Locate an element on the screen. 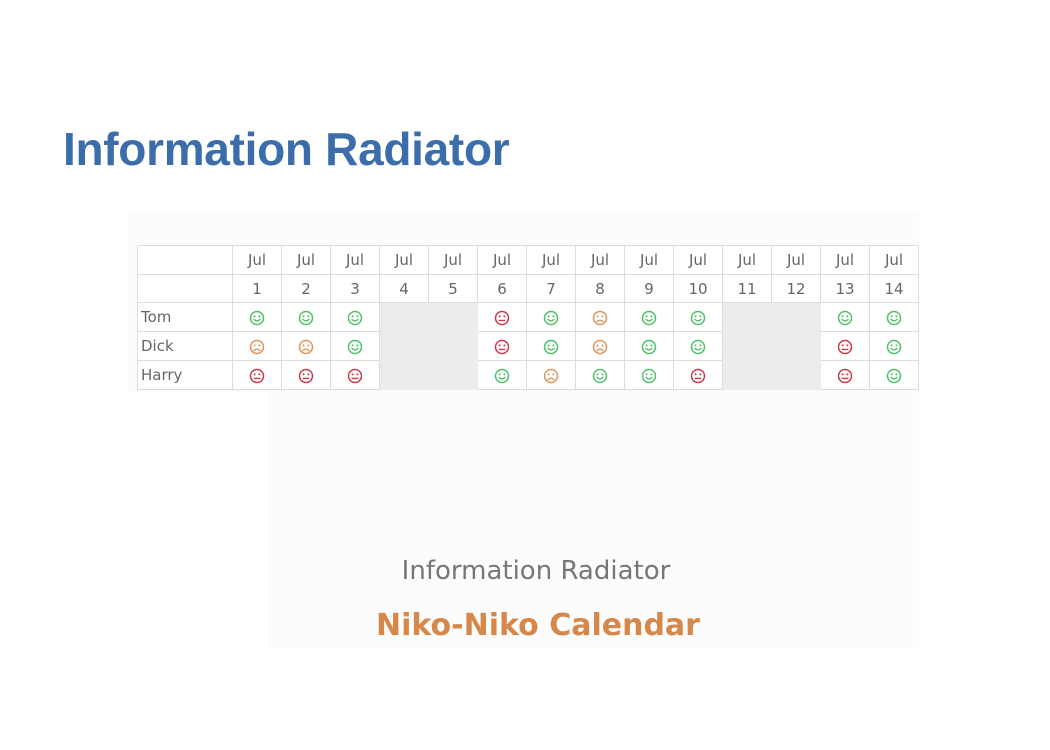 The width and height of the screenshot is (1050, 750). day-number-cell: 8 is located at coordinates (600, 288).